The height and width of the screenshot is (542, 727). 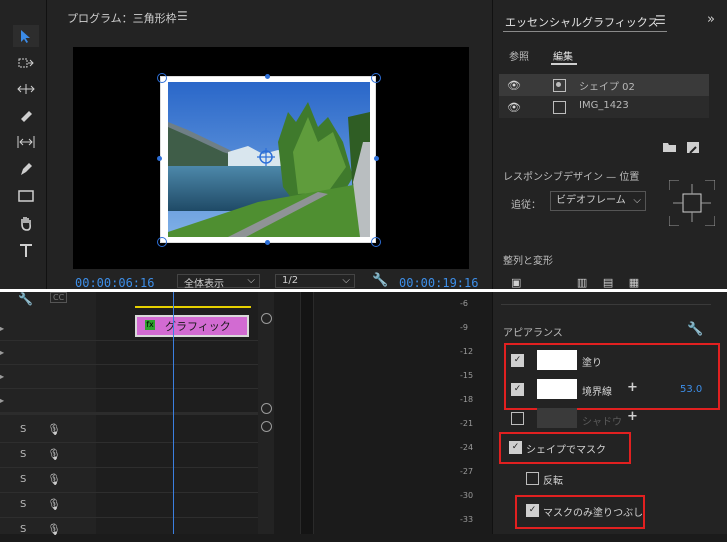 I want to click on meter-scale-label: -27, so click(x=467, y=471).